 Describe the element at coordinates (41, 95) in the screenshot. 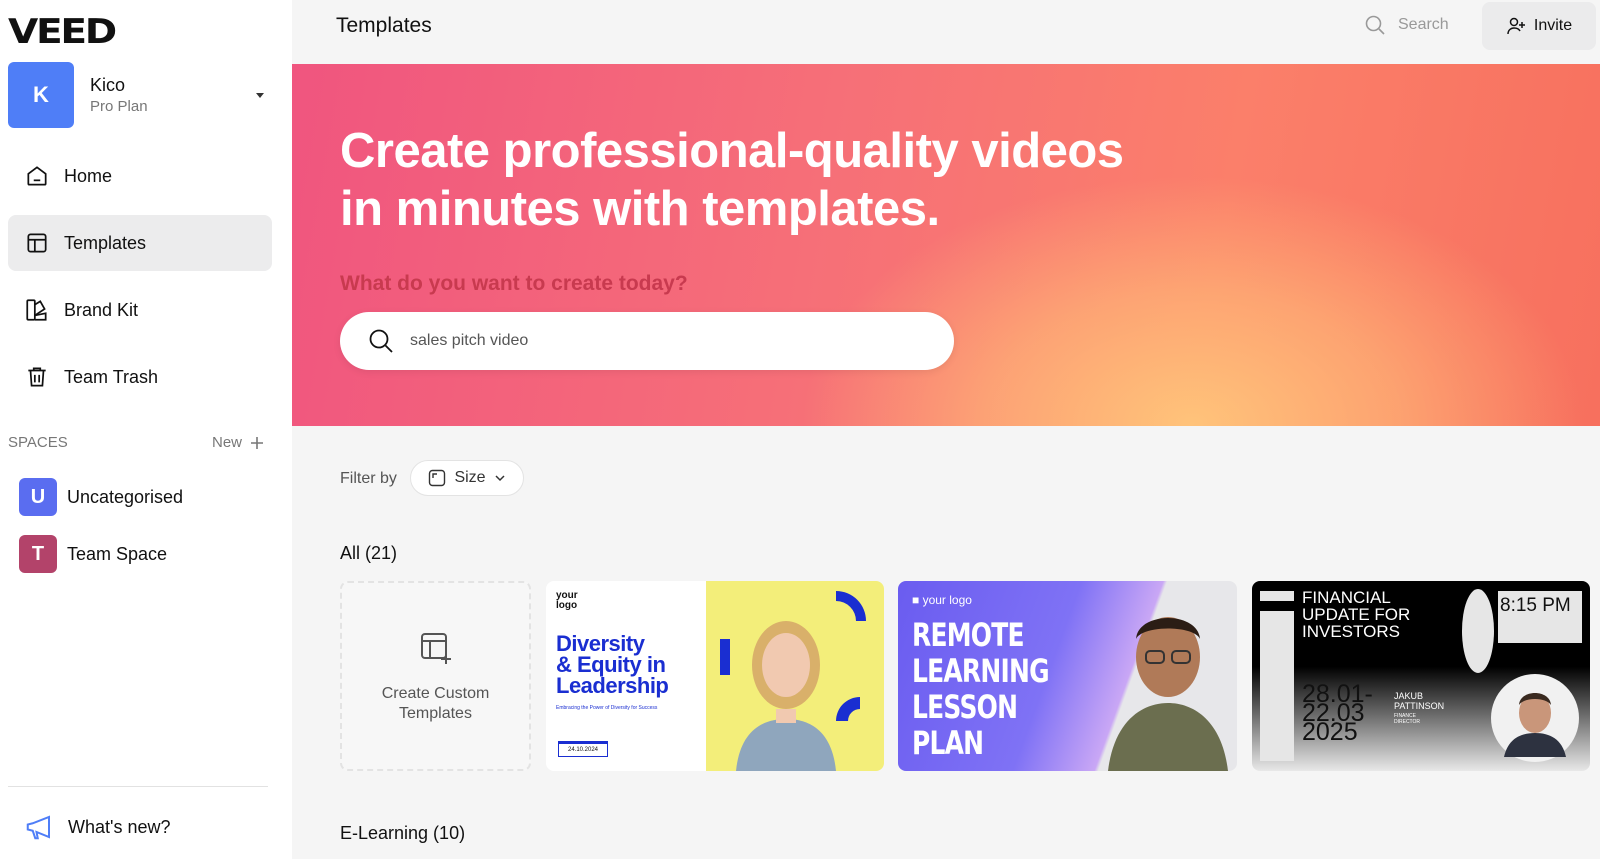

I see `account-avatar: K` at that location.